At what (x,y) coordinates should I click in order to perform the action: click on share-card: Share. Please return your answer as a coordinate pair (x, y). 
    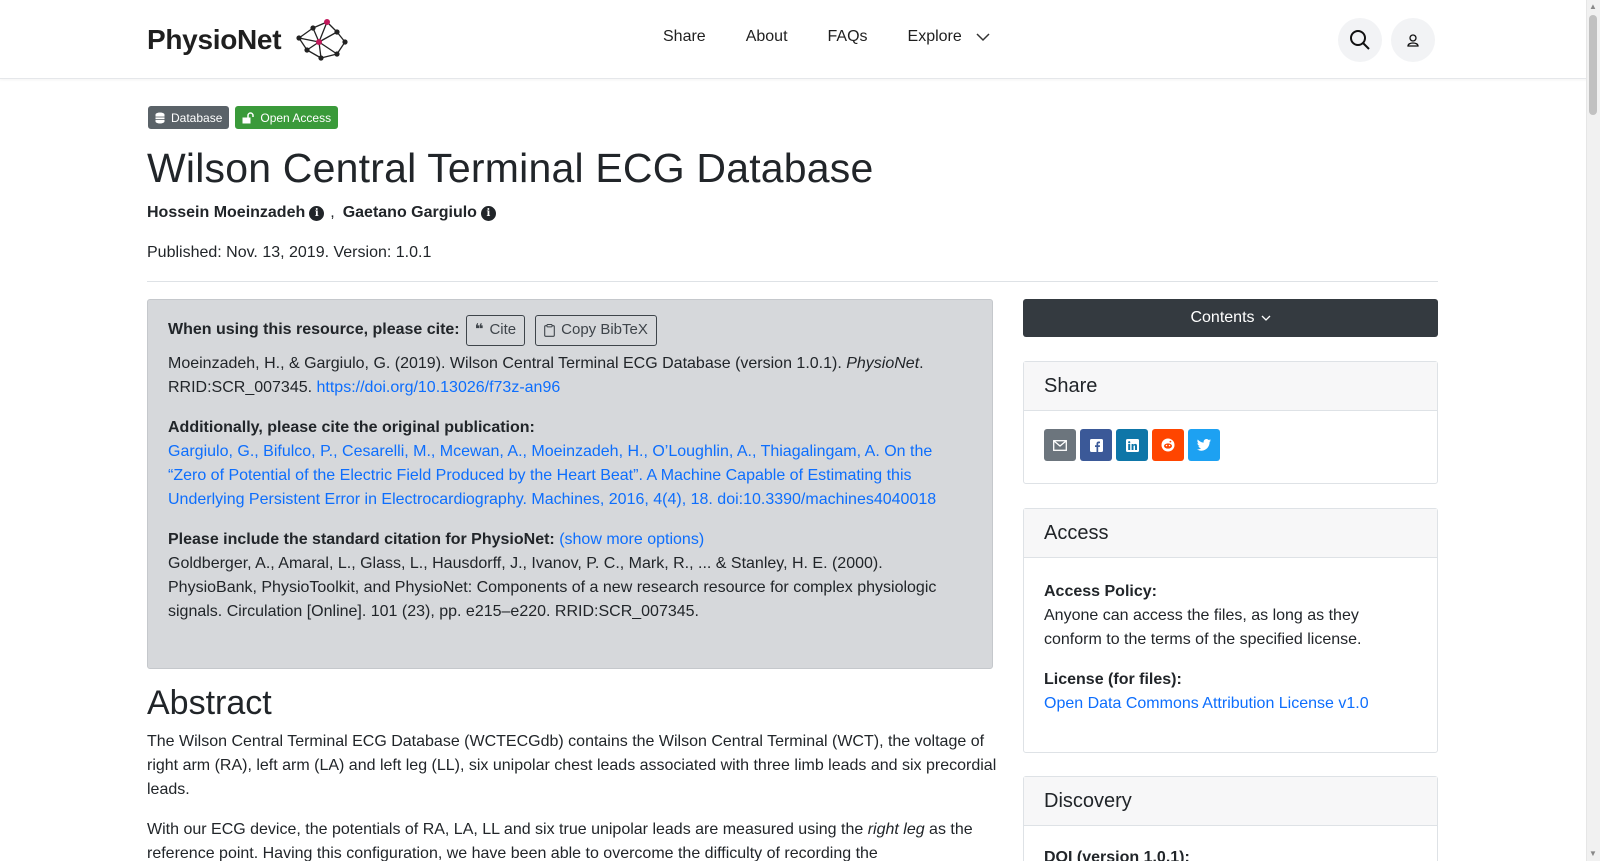
    Looking at the image, I should click on (1230, 422).